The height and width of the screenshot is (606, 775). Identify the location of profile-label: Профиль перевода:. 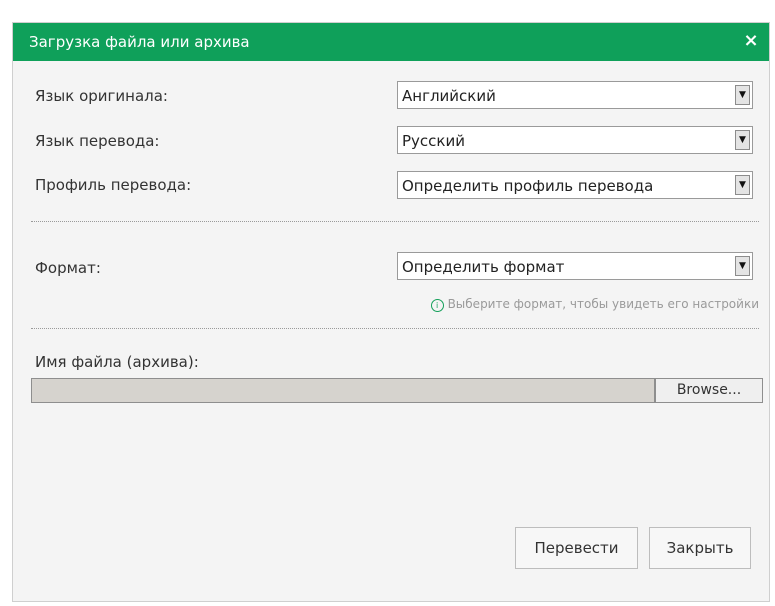
(113, 185).